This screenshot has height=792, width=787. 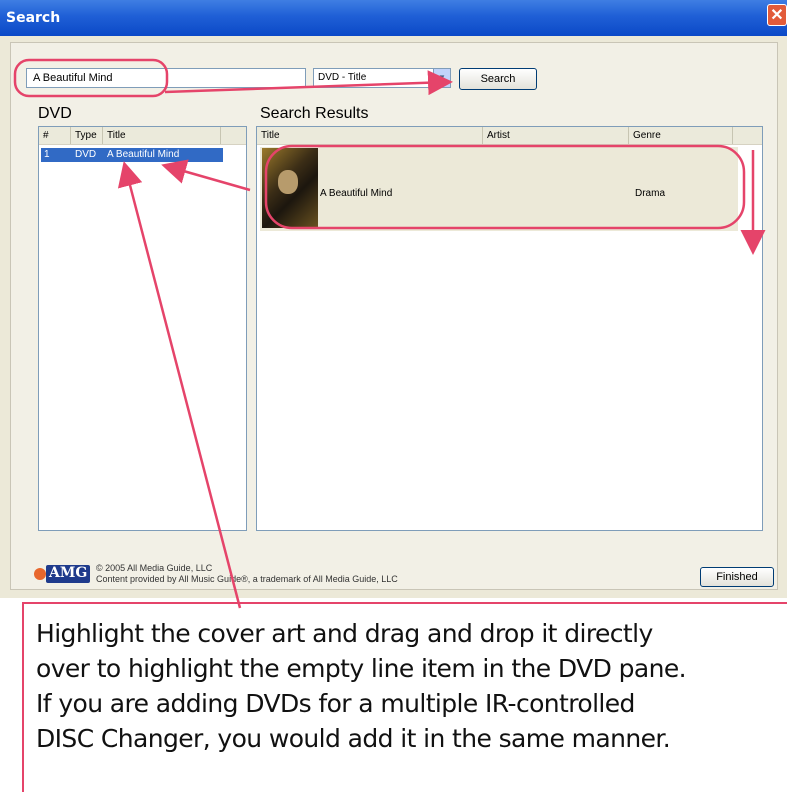 I want to click on arrow-to-search-button, so click(x=308, y=83).